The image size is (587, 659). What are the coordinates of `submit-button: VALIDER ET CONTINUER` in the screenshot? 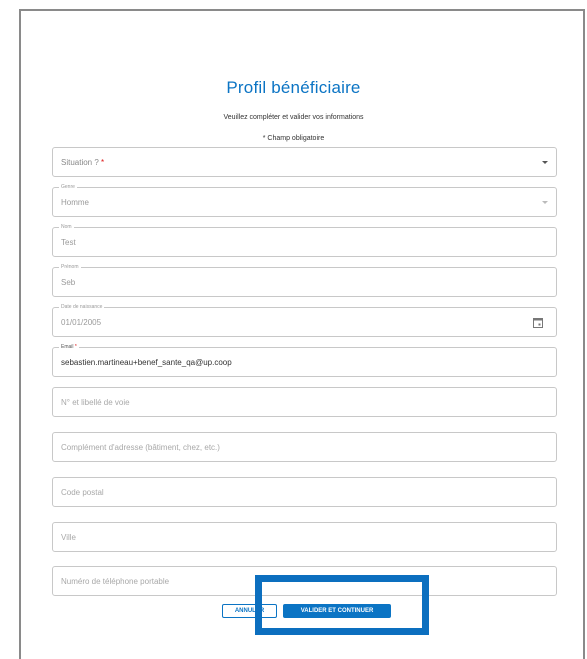 It's located at (337, 611).